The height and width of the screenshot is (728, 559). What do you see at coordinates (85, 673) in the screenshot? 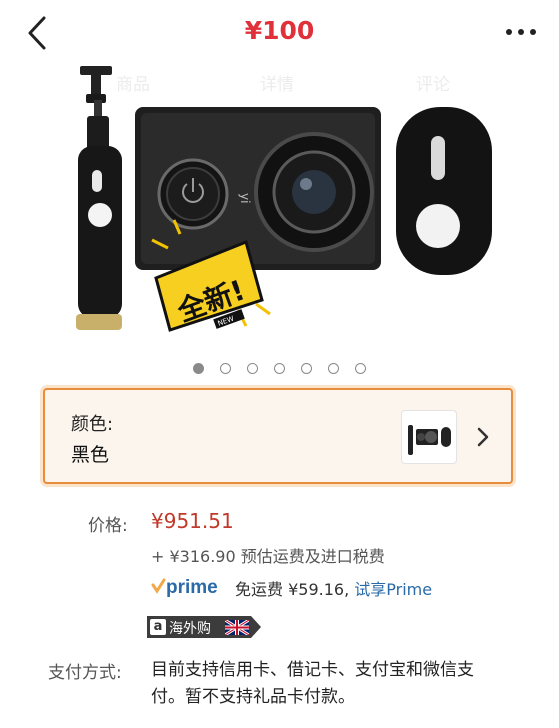
I see `payment-label: 支付方式:` at bounding box center [85, 673].